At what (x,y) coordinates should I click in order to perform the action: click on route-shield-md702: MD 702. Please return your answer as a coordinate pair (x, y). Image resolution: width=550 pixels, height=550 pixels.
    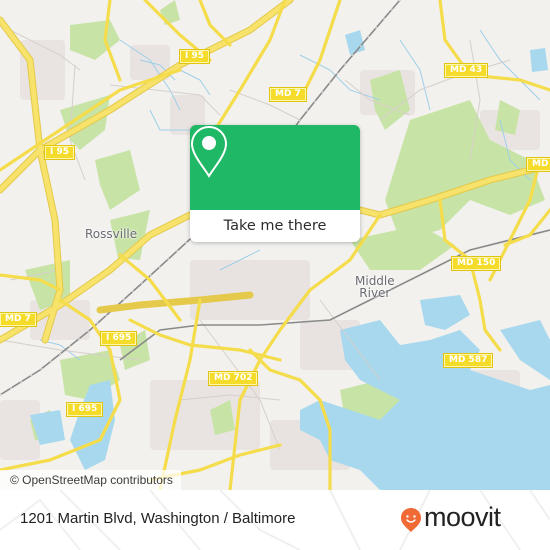
    Looking at the image, I should click on (233, 378).